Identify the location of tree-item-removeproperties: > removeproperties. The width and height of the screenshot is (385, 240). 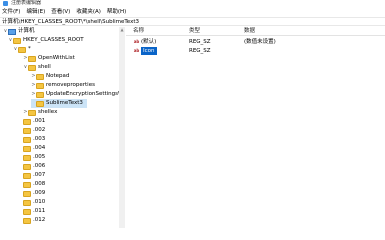
(63, 85).